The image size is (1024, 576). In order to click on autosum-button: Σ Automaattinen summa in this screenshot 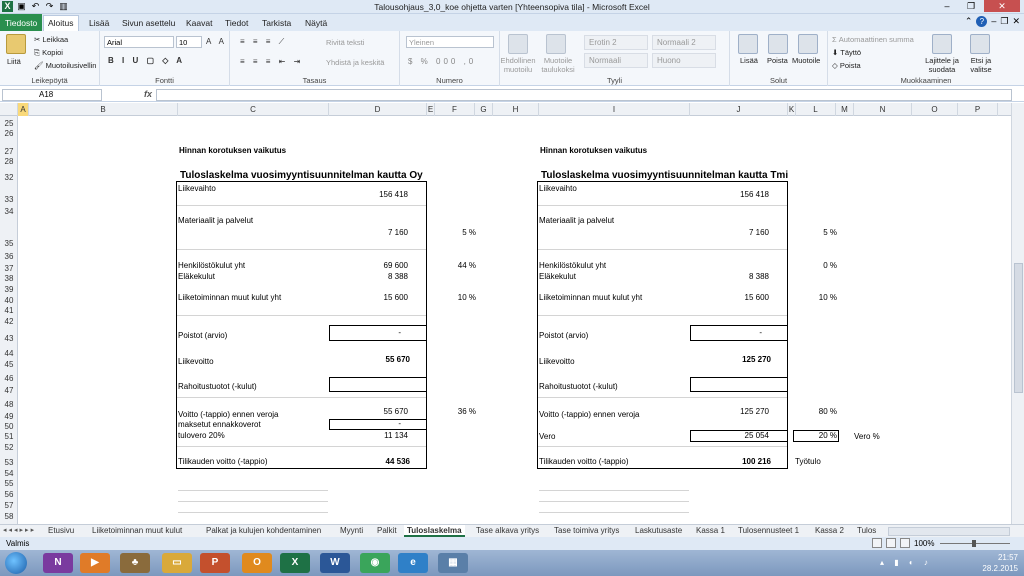, I will do `click(873, 39)`.